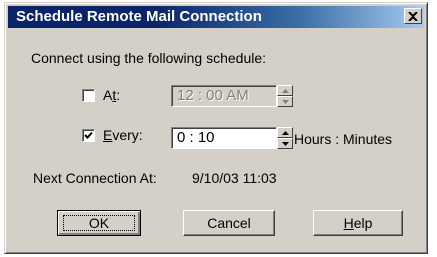  What do you see at coordinates (149, 58) in the screenshot?
I see `schedule-intro-label: Connect using the following schedule:` at bounding box center [149, 58].